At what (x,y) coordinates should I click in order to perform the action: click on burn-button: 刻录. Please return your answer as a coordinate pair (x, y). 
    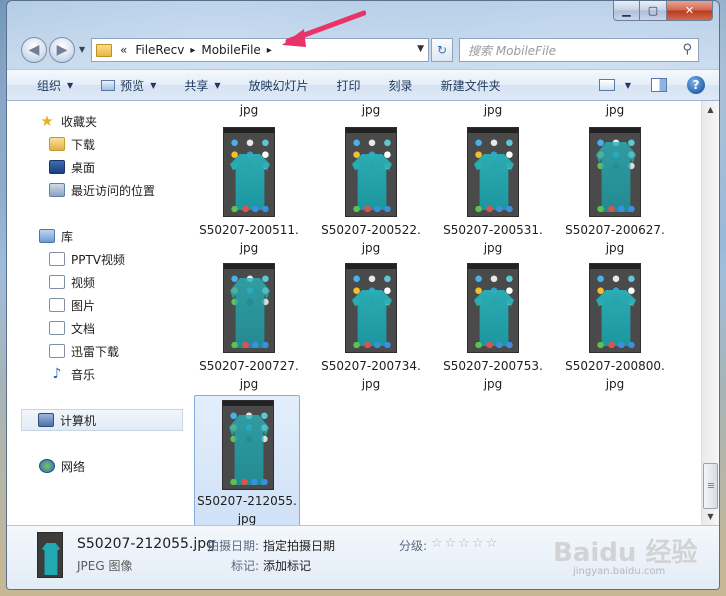
    Looking at the image, I should click on (401, 85).